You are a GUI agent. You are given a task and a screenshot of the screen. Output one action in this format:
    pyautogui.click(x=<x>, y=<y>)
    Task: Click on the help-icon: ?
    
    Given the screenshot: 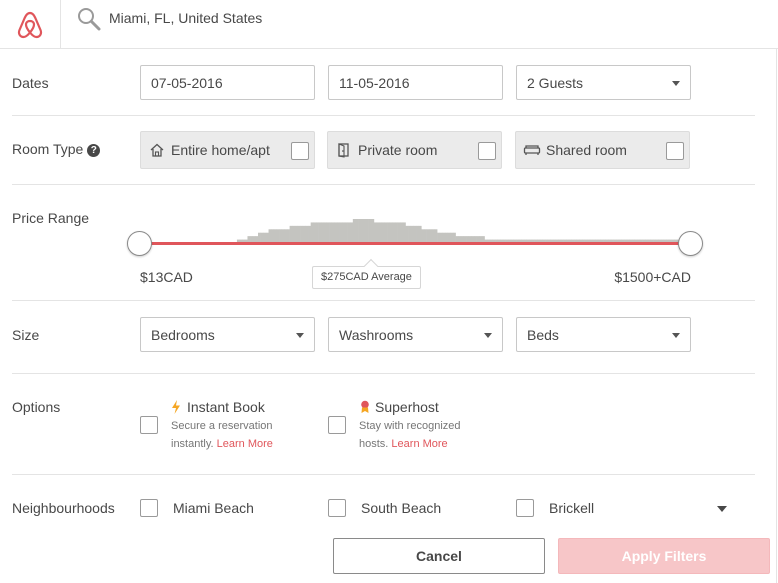 What is the action you would take?
    pyautogui.click(x=94, y=150)
    